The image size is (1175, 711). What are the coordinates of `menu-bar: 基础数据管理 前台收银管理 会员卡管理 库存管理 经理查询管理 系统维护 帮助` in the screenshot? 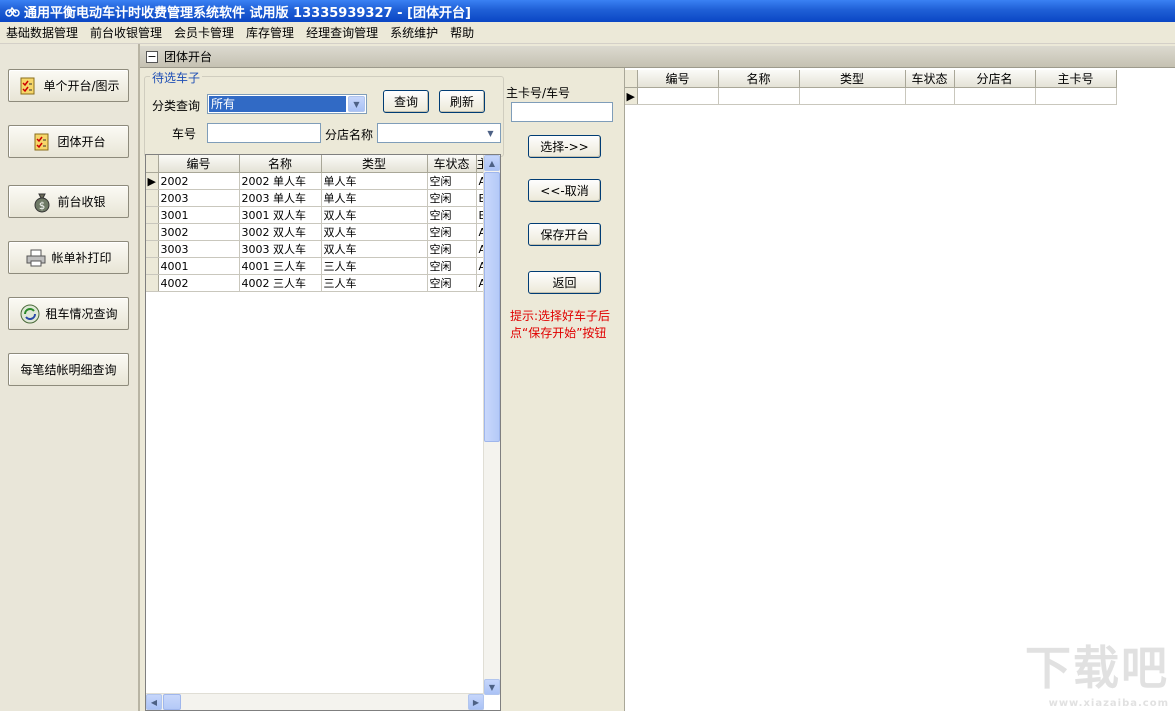 It's located at (587, 33).